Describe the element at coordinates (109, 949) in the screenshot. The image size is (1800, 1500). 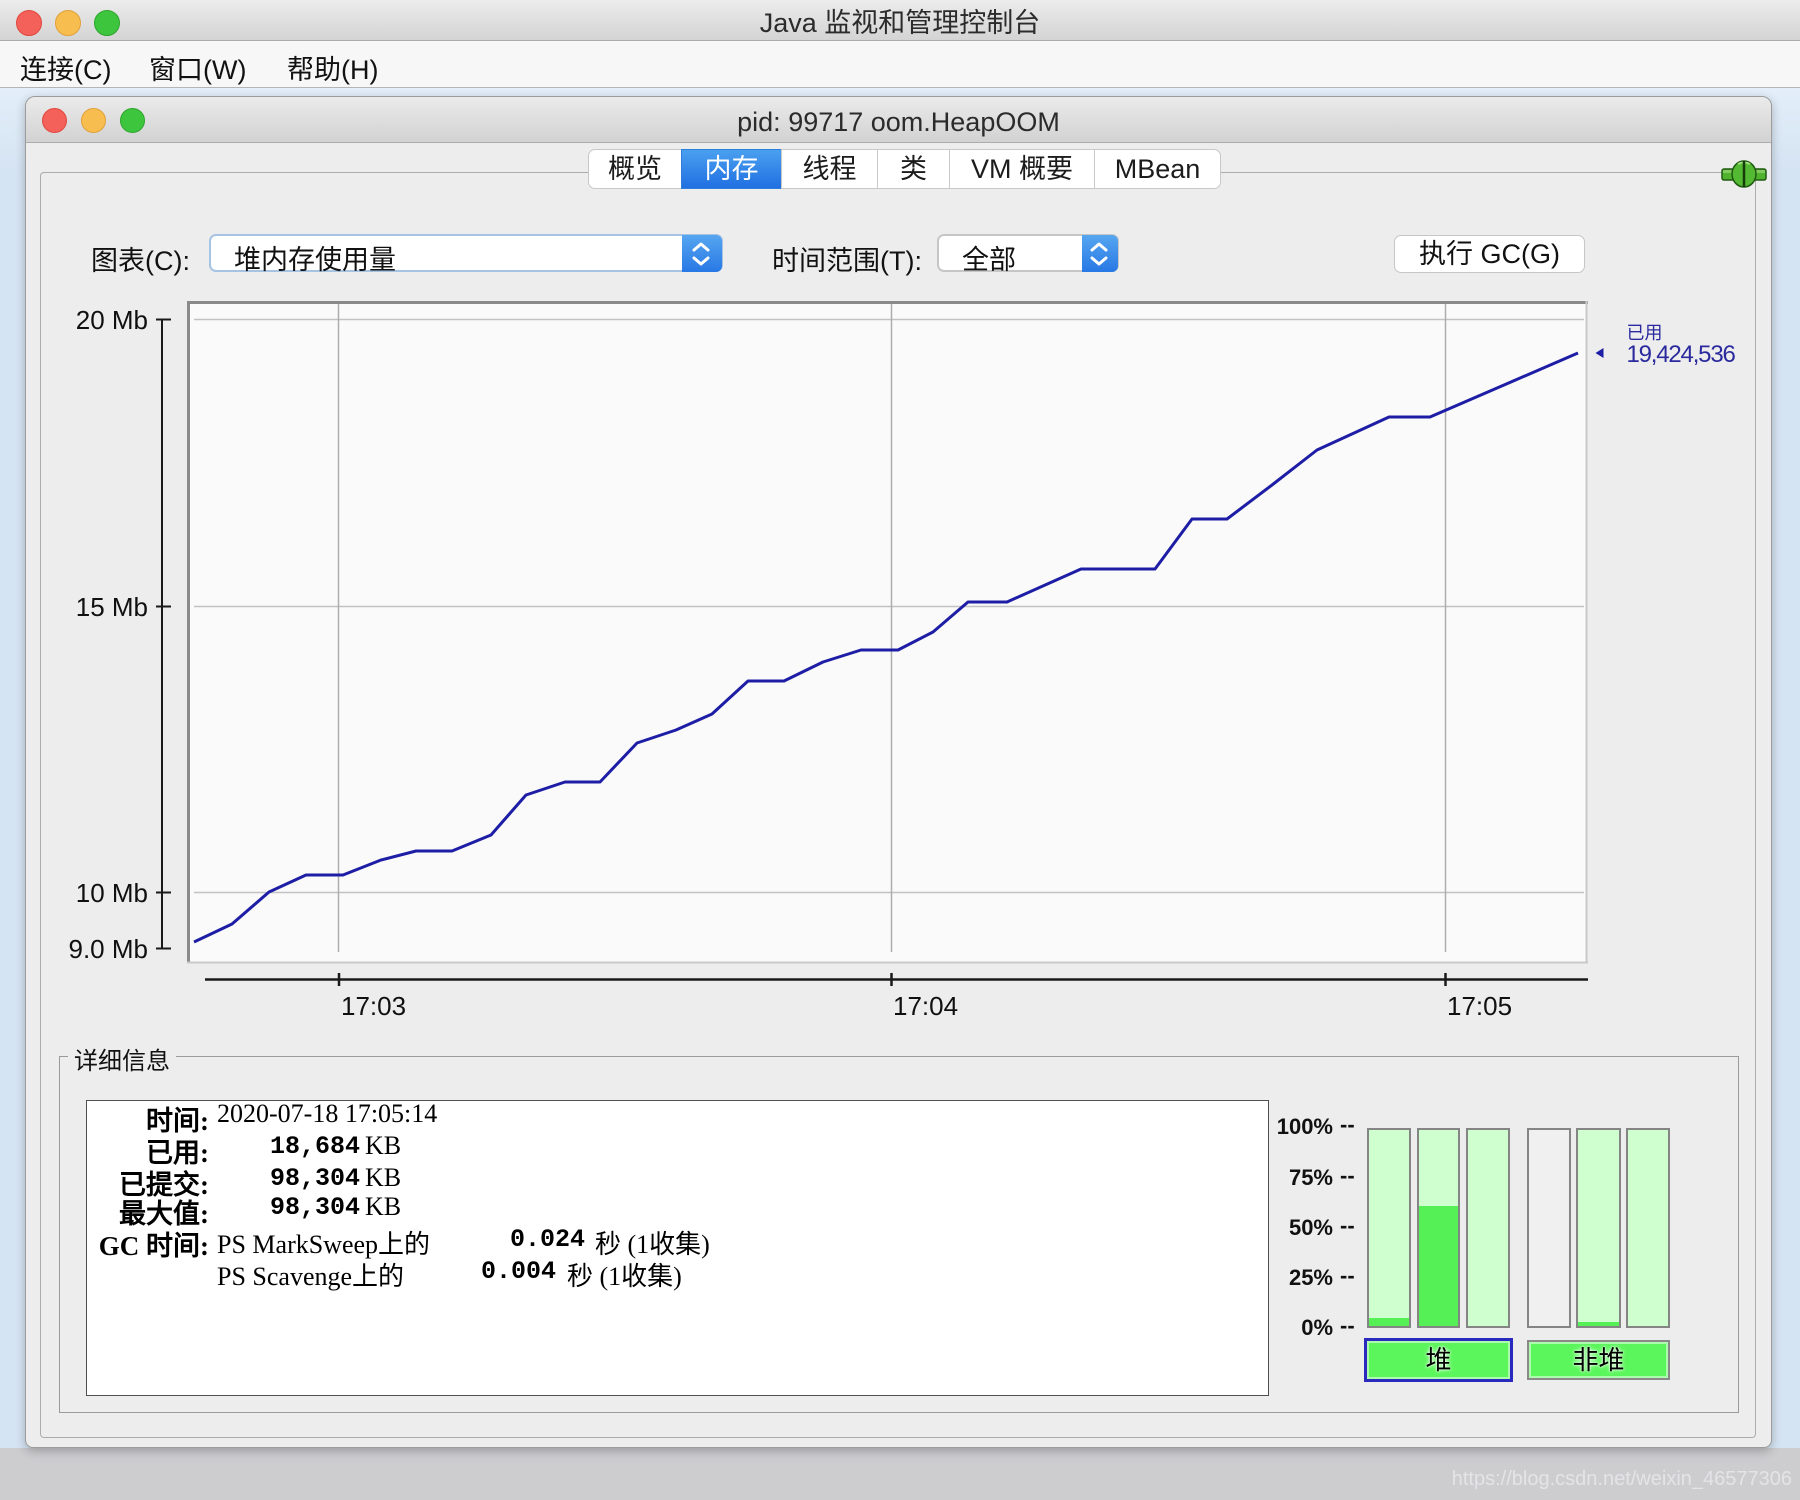
I see `svg-text: 9.0 Mb` at that location.